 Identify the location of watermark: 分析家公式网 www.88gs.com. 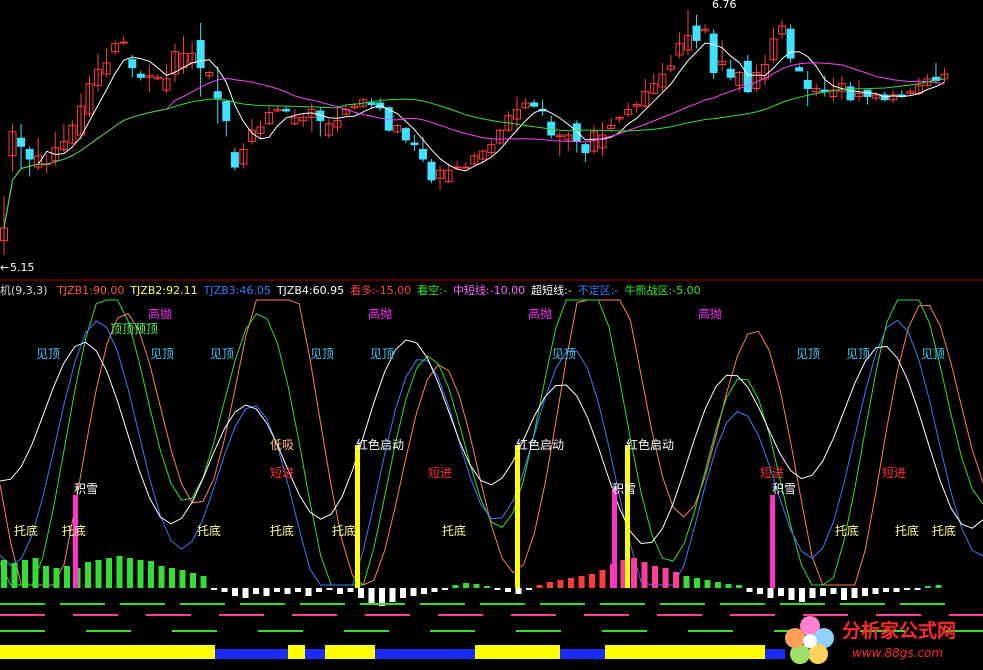
(882, 640).